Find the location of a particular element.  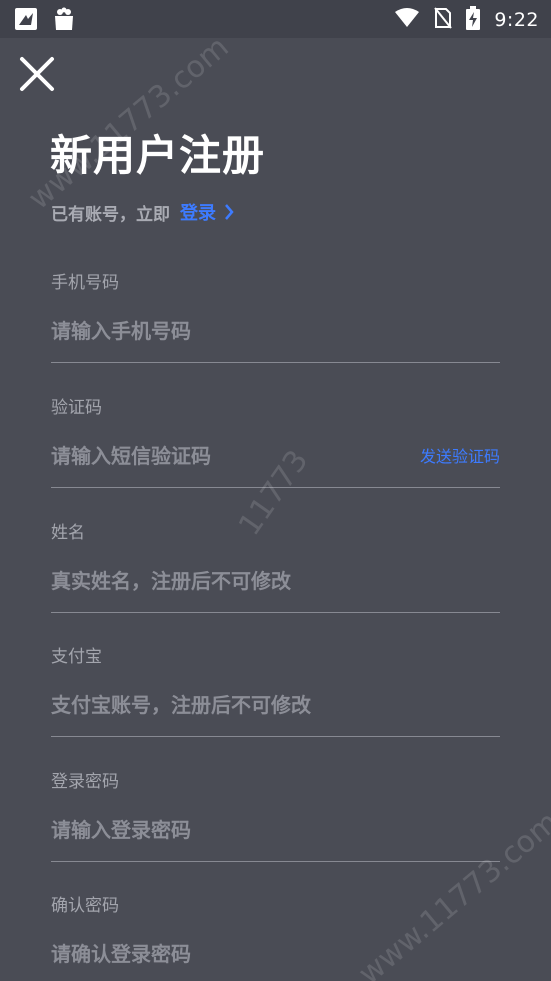

password-label: 登录密码 is located at coordinates (85, 782).